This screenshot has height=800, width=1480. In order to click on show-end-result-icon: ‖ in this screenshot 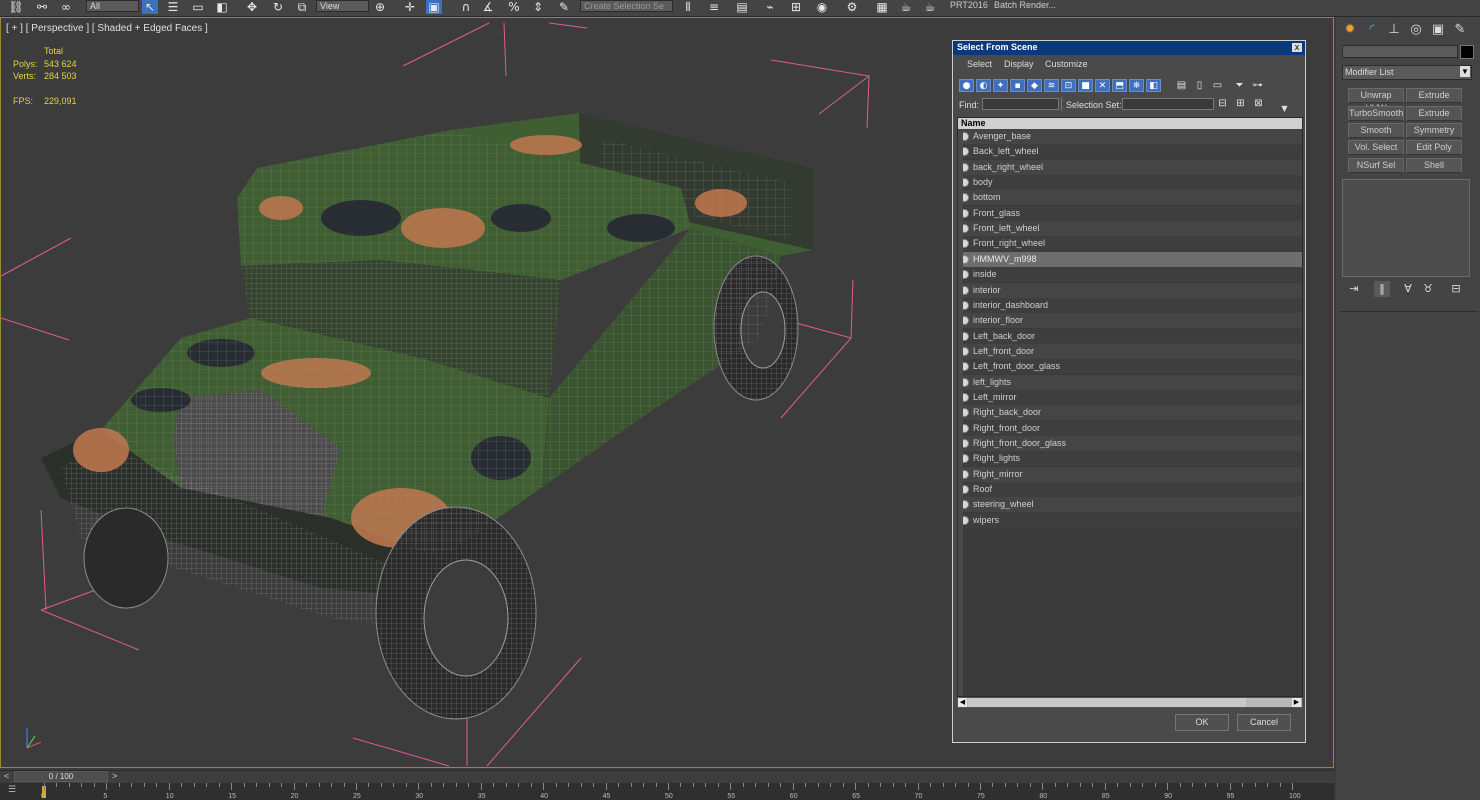, I will do `click(1382, 289)`.